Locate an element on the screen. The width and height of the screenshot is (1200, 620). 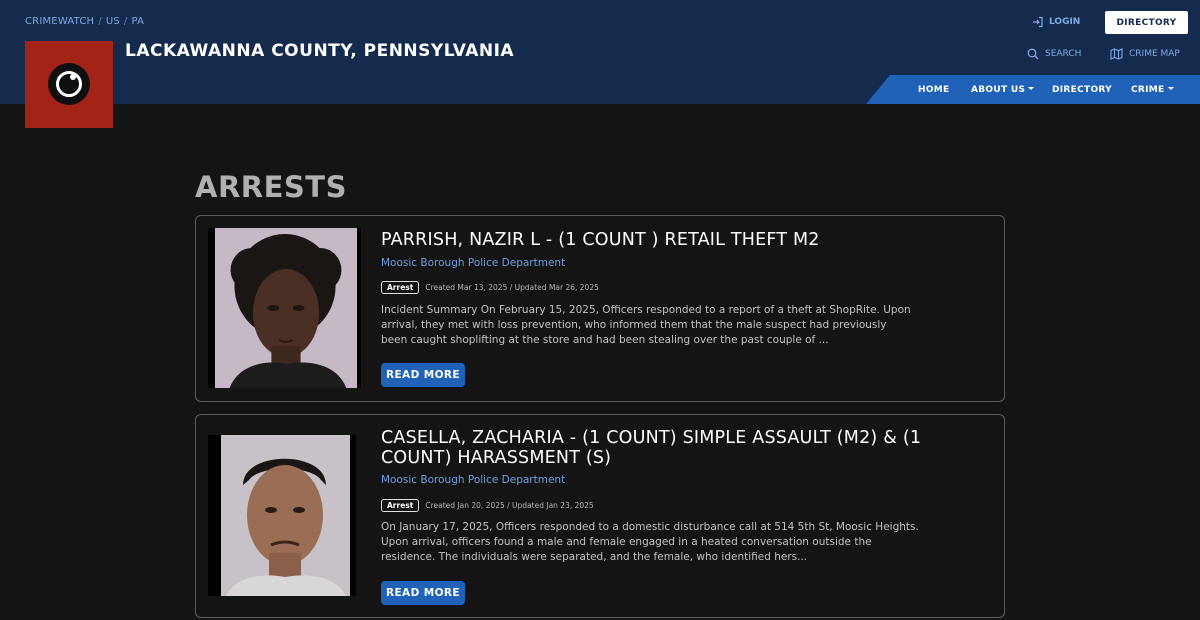
nav-item-label: DIRECTORY is located at coordinates (1082, 90).